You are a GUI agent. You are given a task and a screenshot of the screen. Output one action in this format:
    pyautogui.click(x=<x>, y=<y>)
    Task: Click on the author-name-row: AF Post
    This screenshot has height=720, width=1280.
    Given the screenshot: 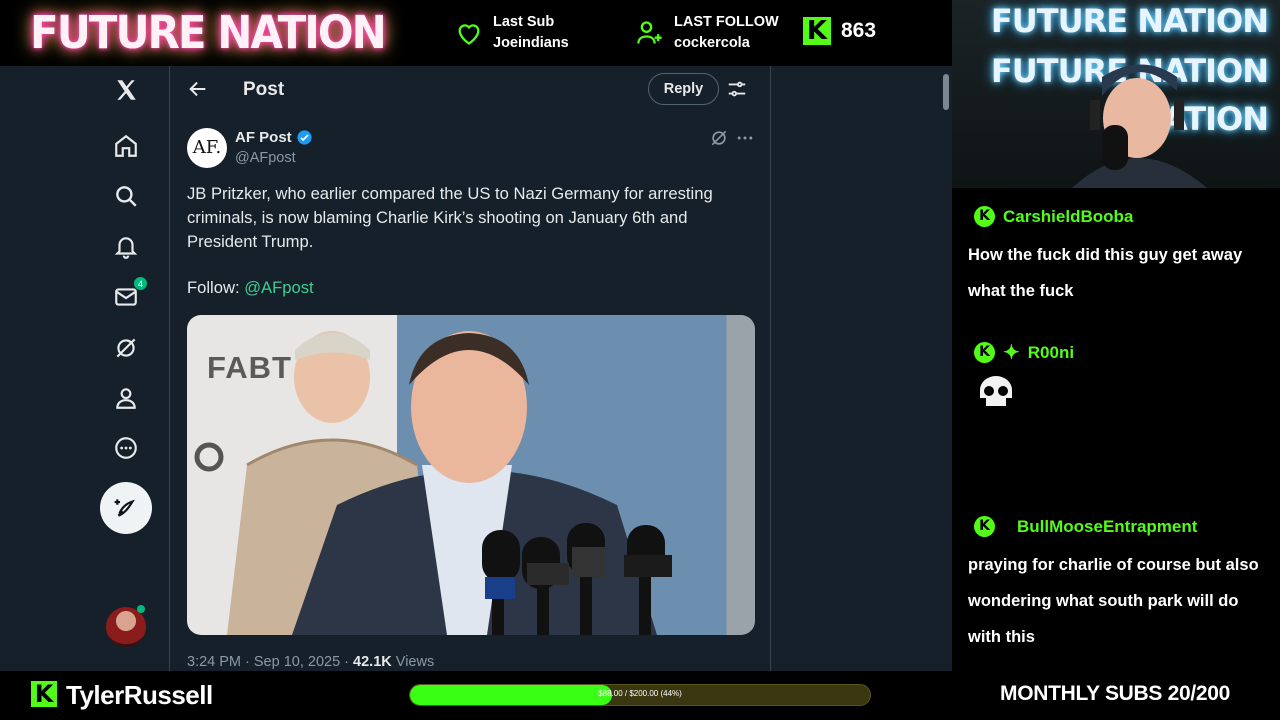 What is the action you would take?
    pyautogui.click(x=274, y=137)
    